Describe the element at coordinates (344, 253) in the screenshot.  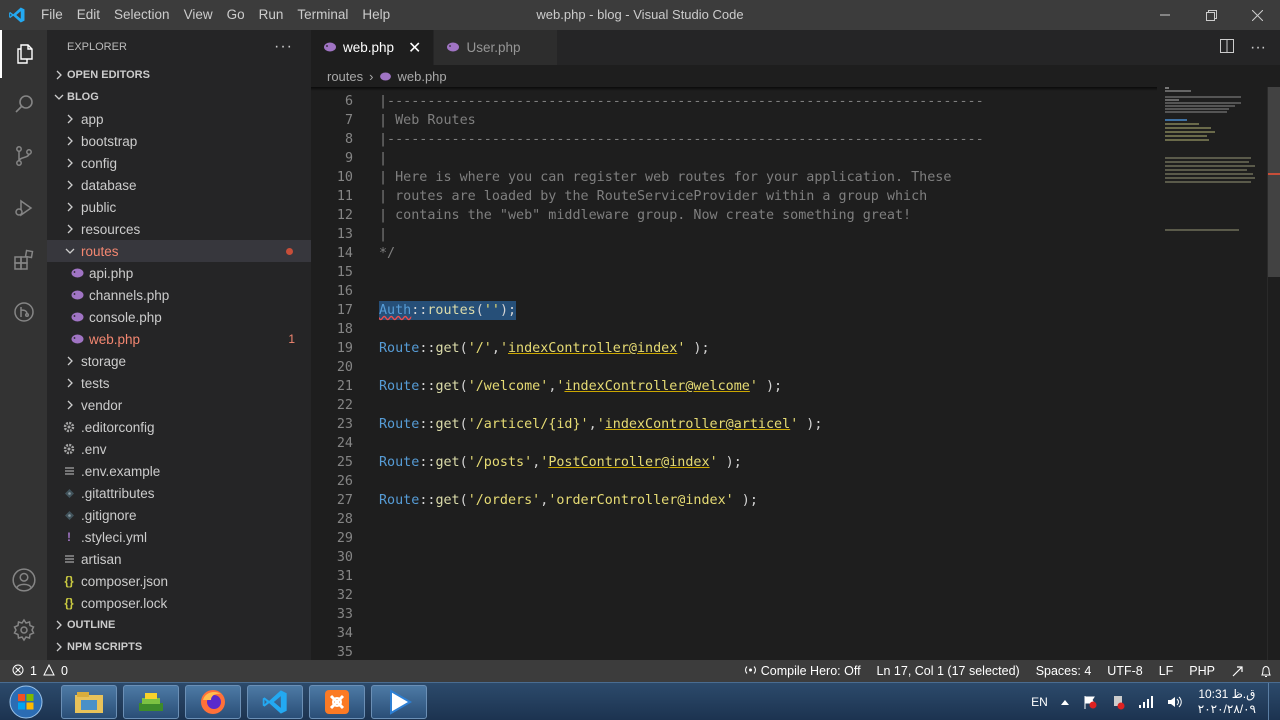
I see `line-number: 14` at that location.